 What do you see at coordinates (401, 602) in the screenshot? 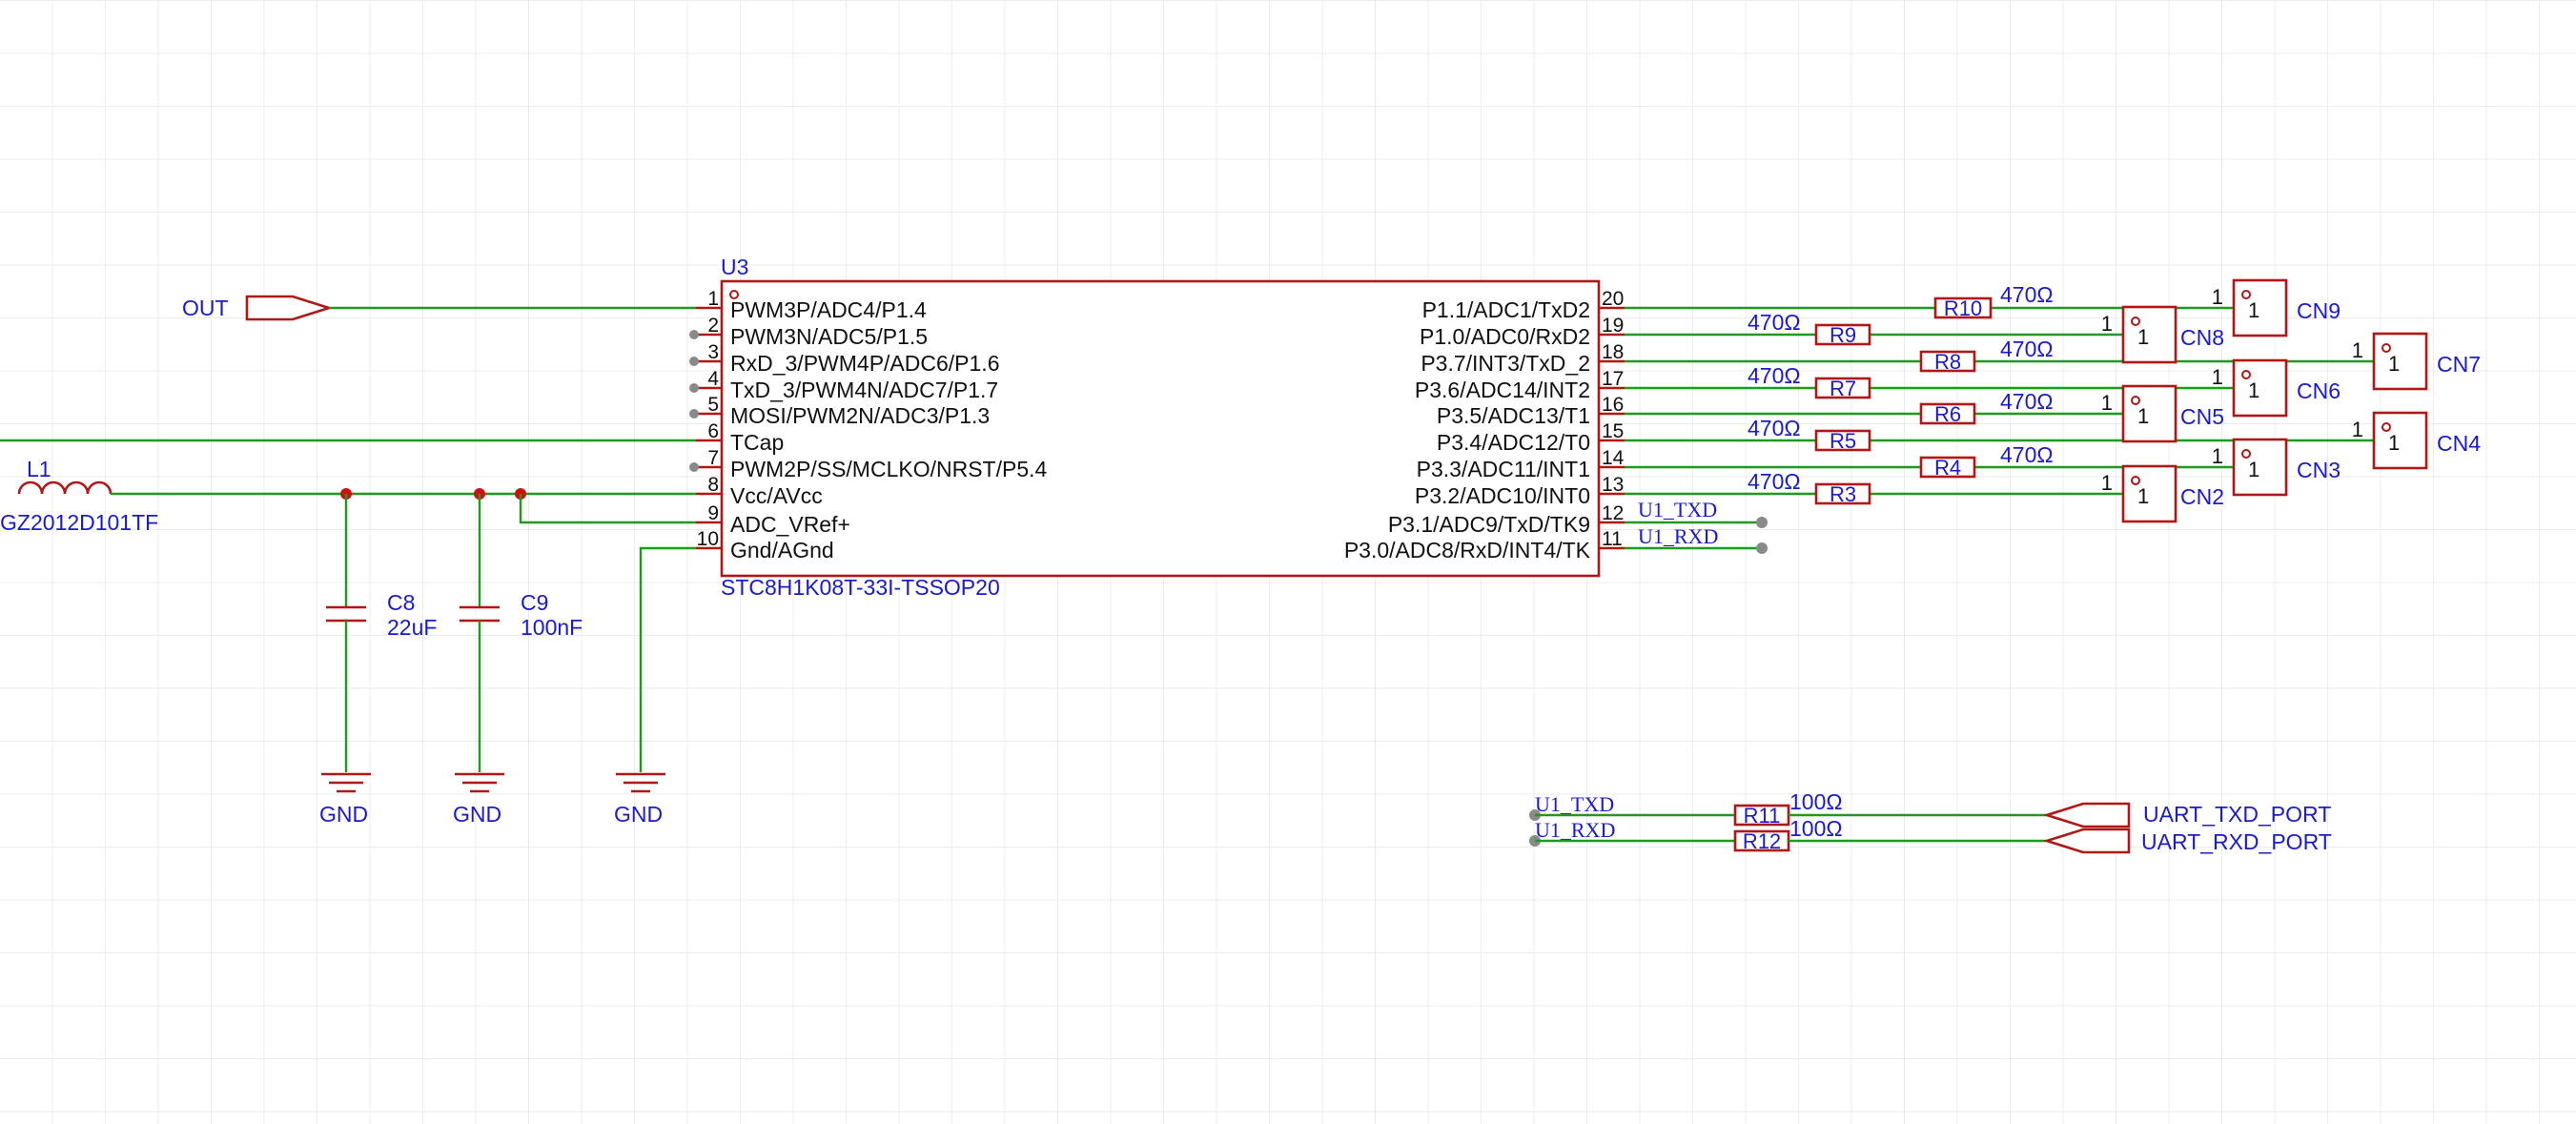
I see `c8-ref: C8` at bounding box center [401, 602].